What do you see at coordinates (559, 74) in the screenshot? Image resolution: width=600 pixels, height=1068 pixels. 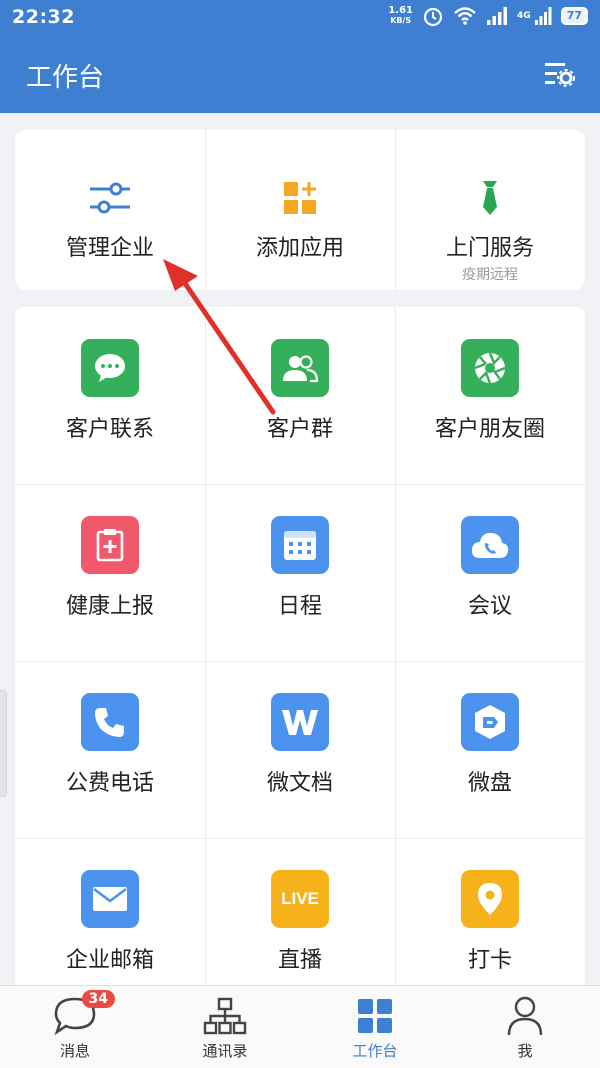 I see `settings-icon` at bounding box center [559, 74].